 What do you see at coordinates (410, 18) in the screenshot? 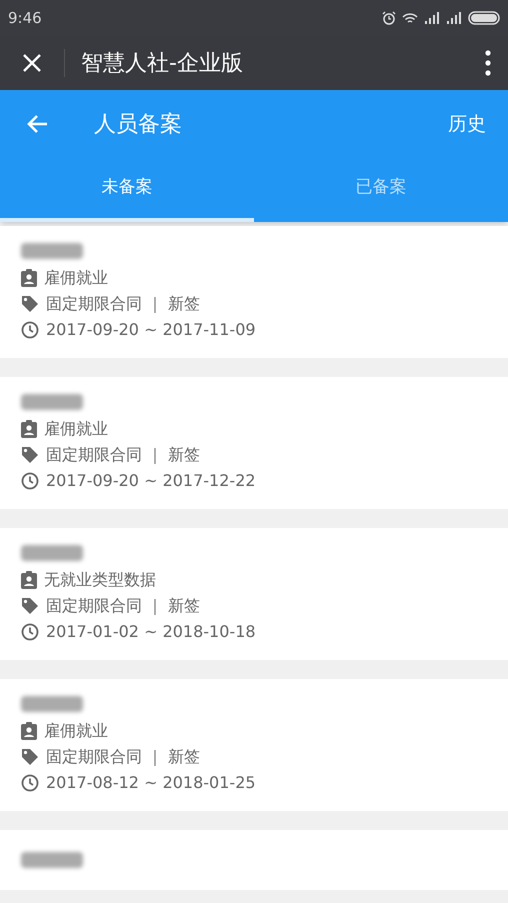
I see `wifi-icon` at bounding box center [410, 18].